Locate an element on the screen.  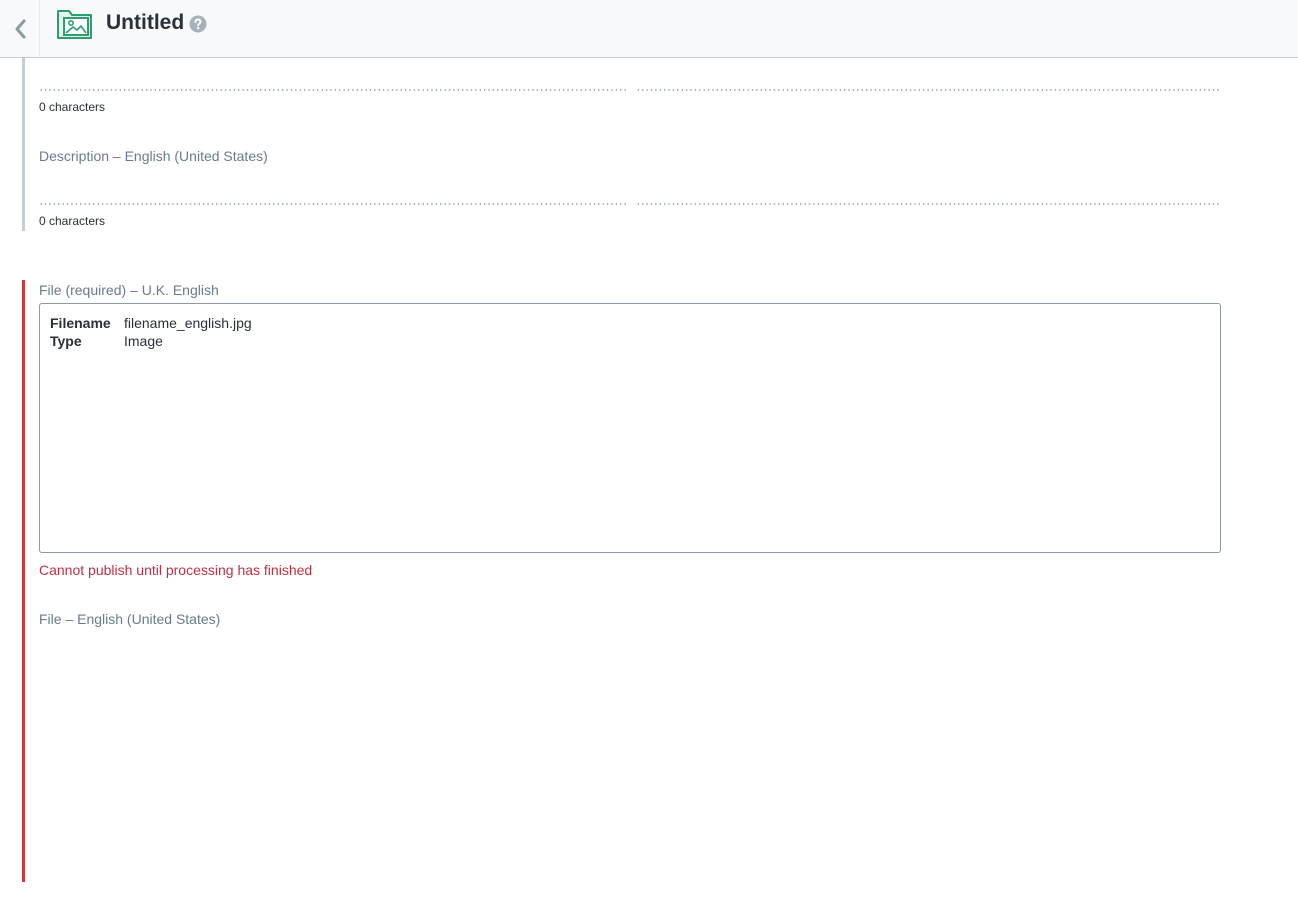
question-circle-icon is located at coordinates (198, 24).